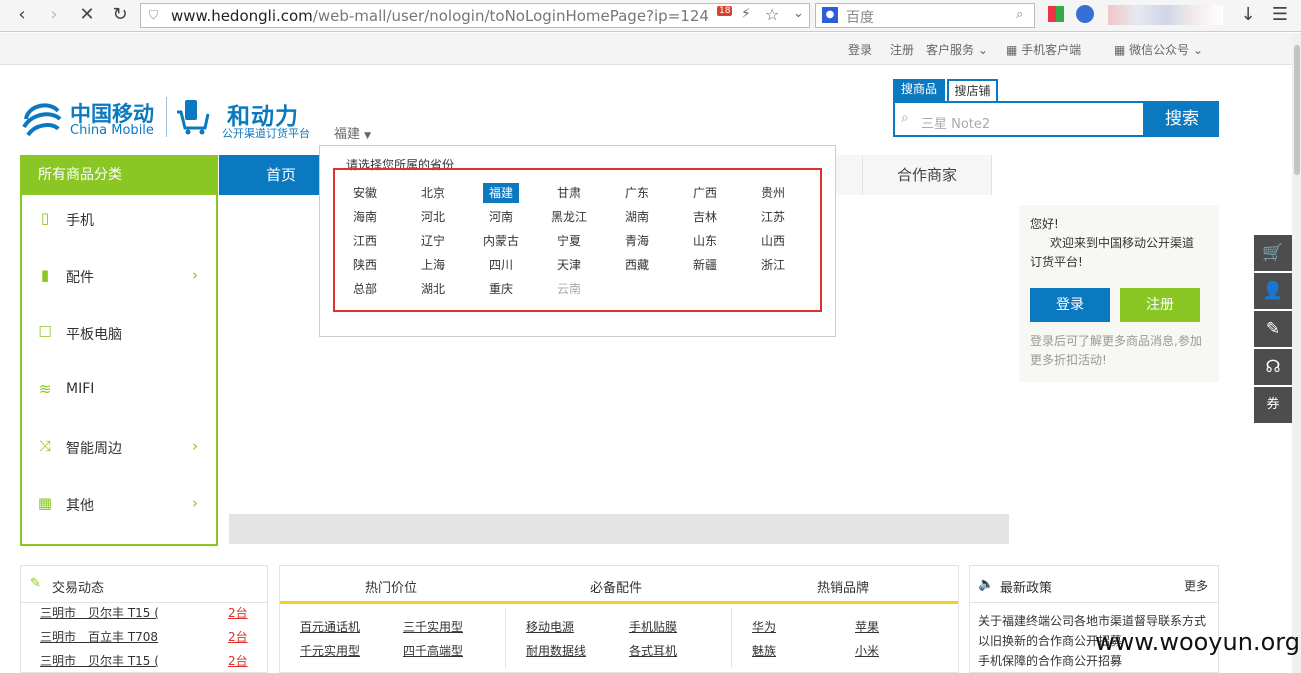  Describe the element at coordinates (365, 241) in the screenshot. I see `province-option: 江西` at that location.